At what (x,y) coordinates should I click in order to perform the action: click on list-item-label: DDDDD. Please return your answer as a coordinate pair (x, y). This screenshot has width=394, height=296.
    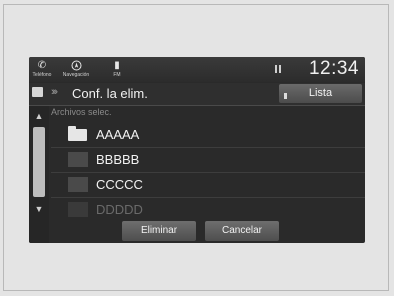
    Looking at the image, I should click on (119, 209).